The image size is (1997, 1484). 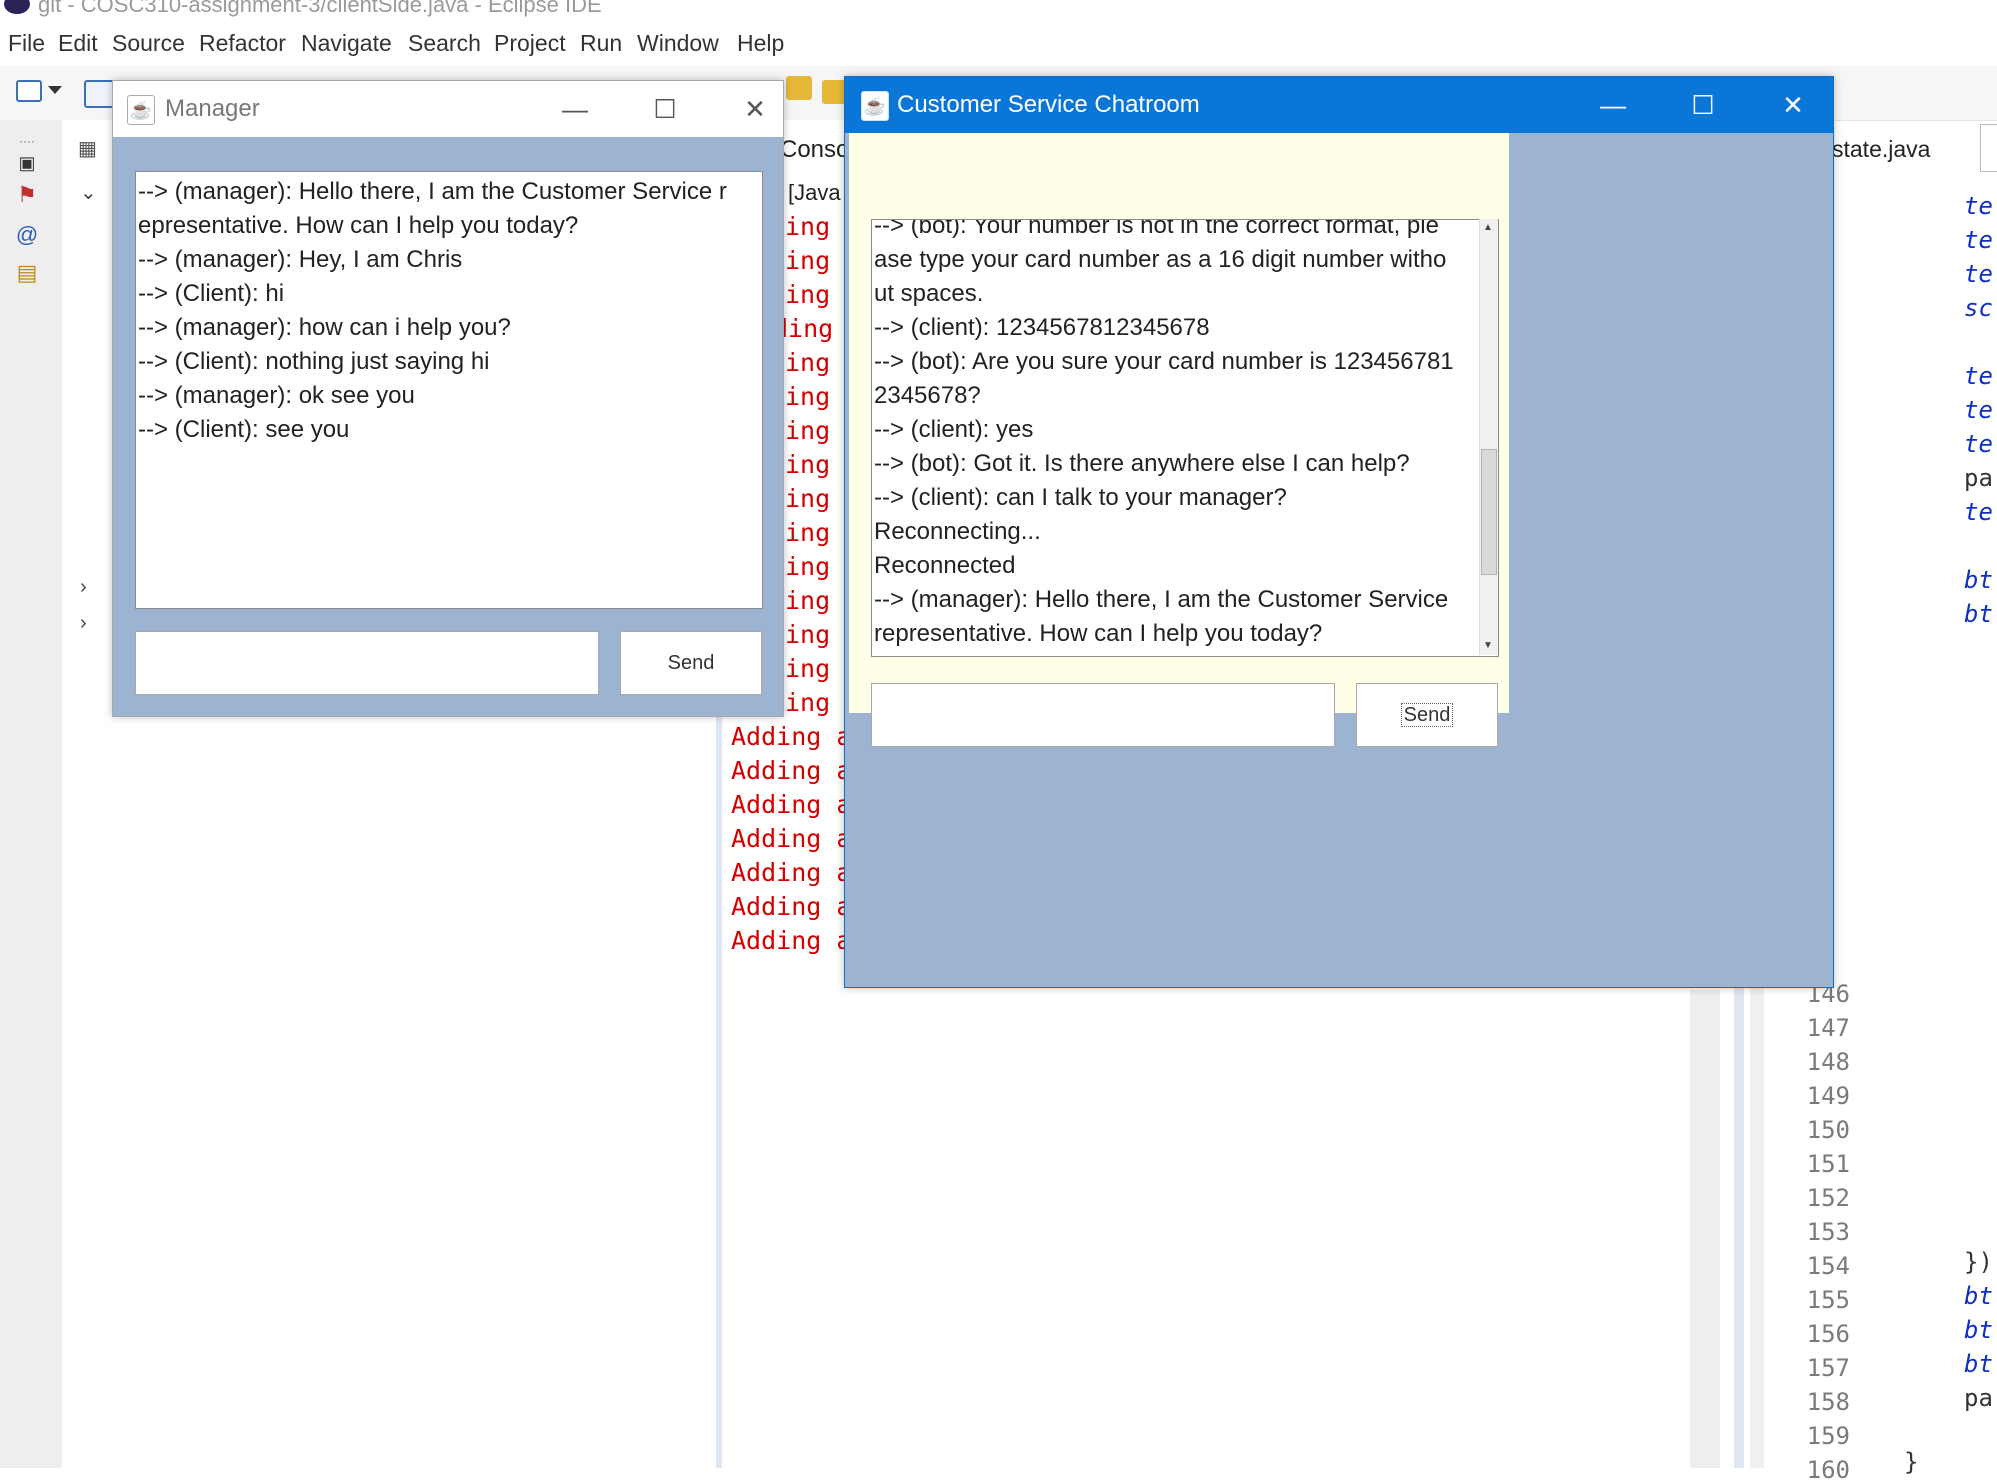 I want to click on console-process-label: [Java, so click(x=814, y=192).